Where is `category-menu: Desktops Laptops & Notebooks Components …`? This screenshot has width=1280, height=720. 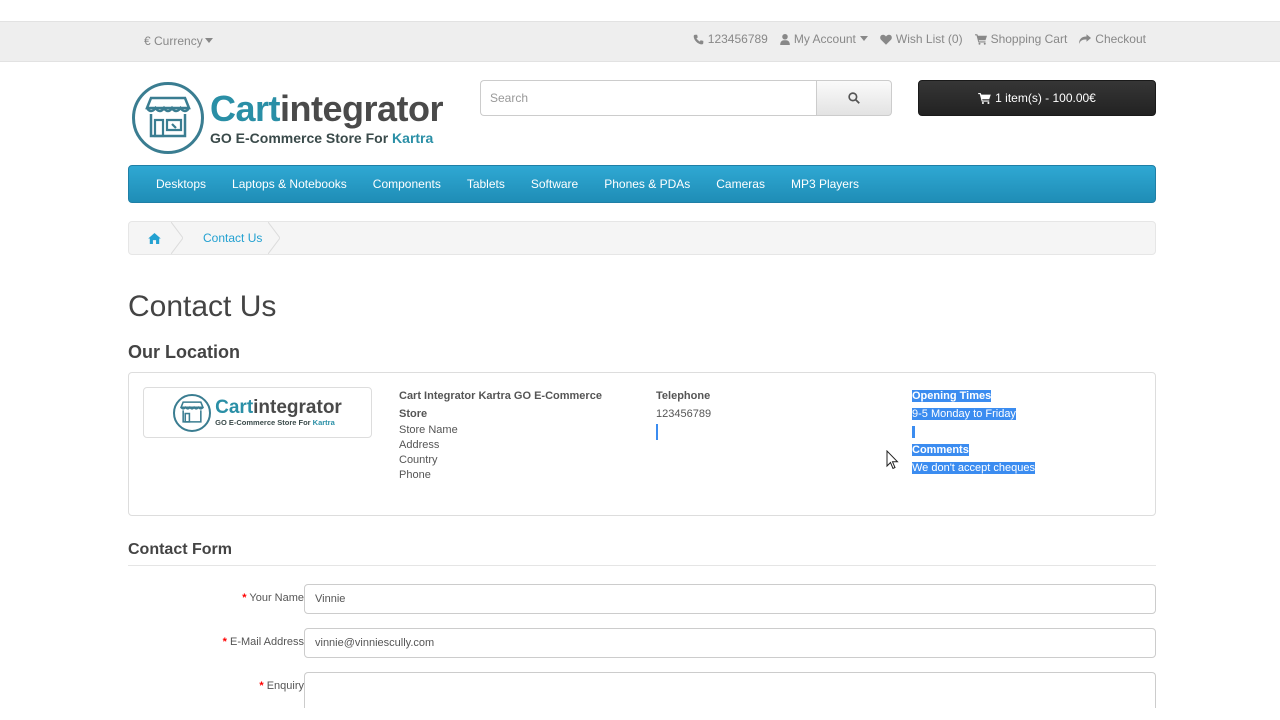 category-menu: Desktops Laptops & Notebooks Components … is located at coordinates (642, 184).